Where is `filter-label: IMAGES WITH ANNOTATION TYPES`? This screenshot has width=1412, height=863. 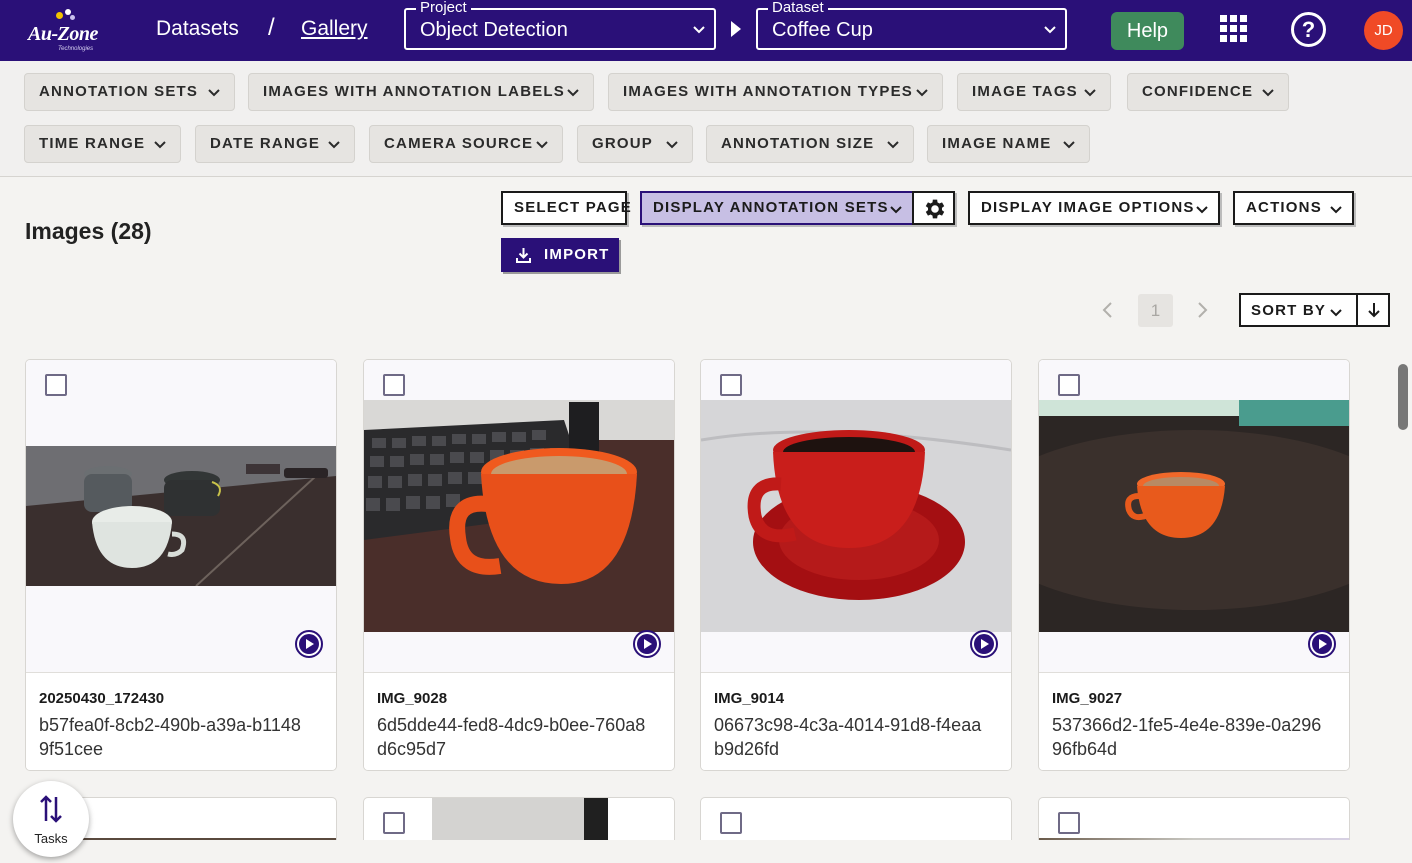 filter-label: IMAGES WITH ANNOTATION TYPES is located at coordinates (768, 91).